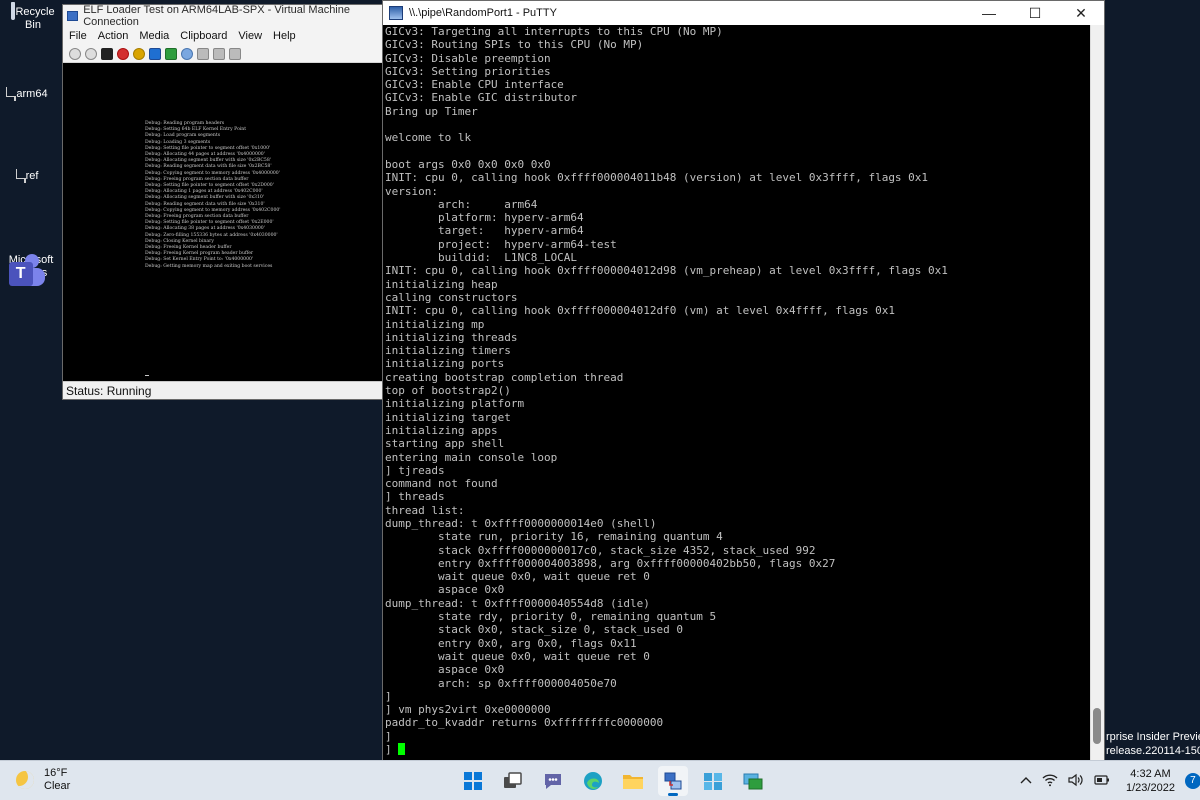  I want to click on checkpoint-icon, so click(203, 53).